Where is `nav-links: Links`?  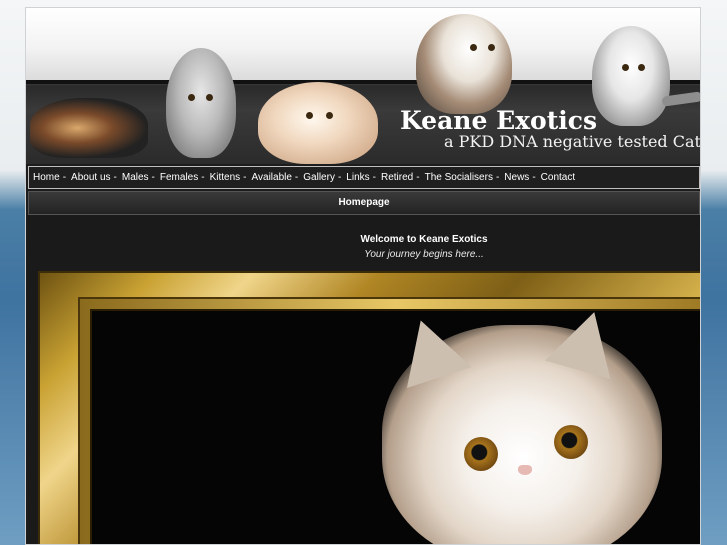
nav-links: Links is located at coordinates (357, 177).